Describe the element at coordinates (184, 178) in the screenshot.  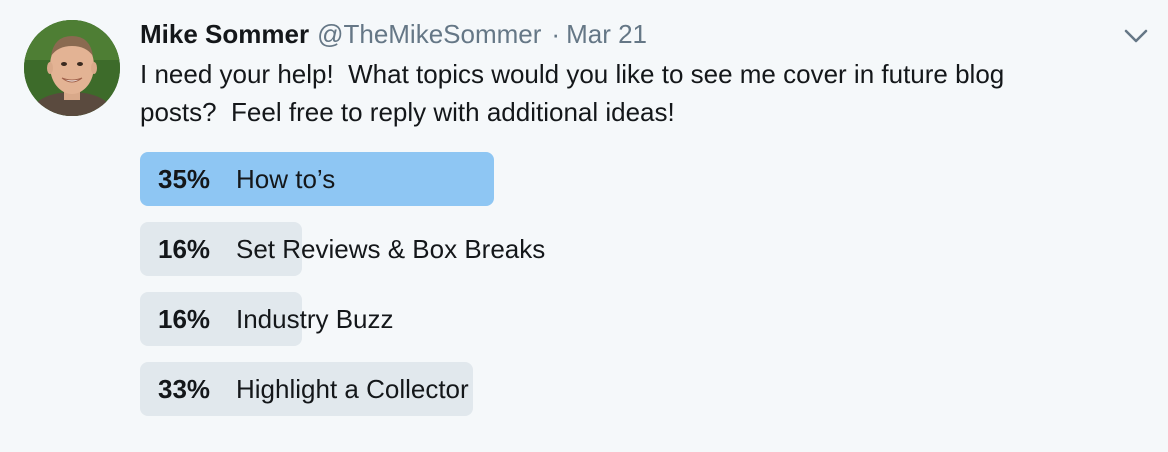
I see `poll-percent: 35%` at that location.